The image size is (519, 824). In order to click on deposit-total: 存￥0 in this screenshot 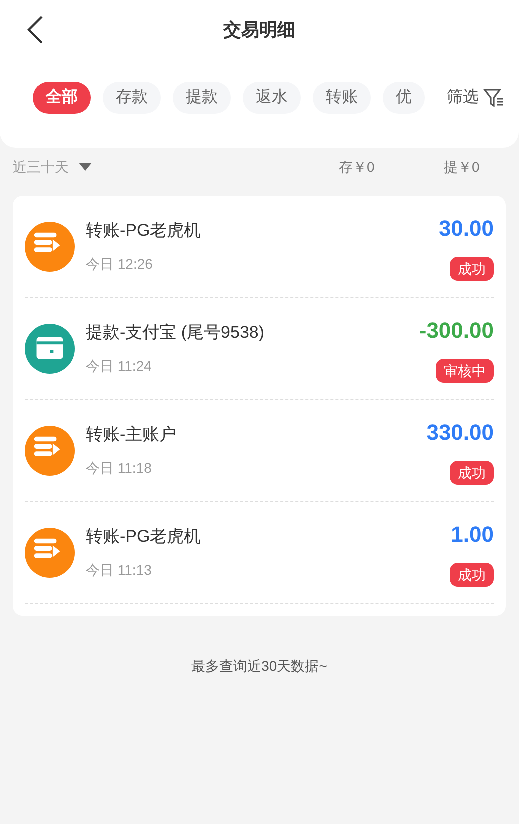, I will do `click(357, 167)`.